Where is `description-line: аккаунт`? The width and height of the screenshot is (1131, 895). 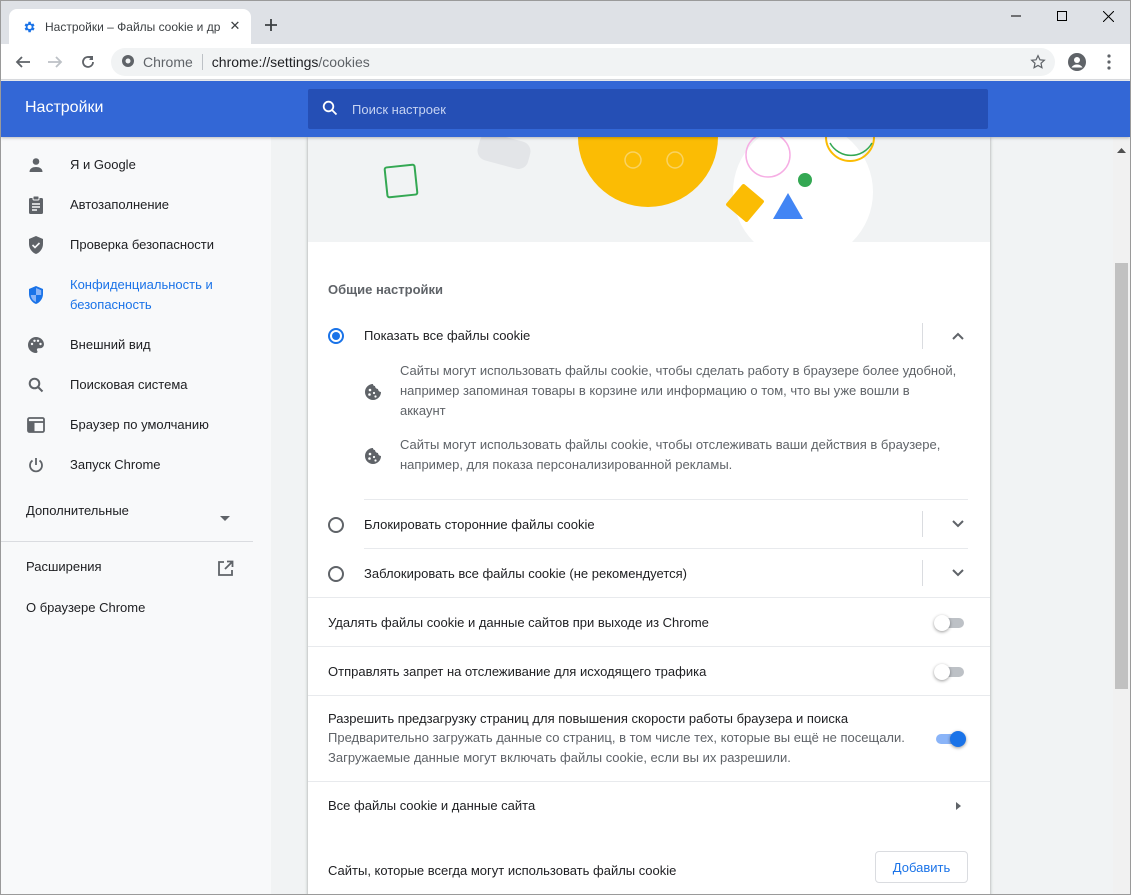 description-line: аккаунт is located at coordinates (423, 410).